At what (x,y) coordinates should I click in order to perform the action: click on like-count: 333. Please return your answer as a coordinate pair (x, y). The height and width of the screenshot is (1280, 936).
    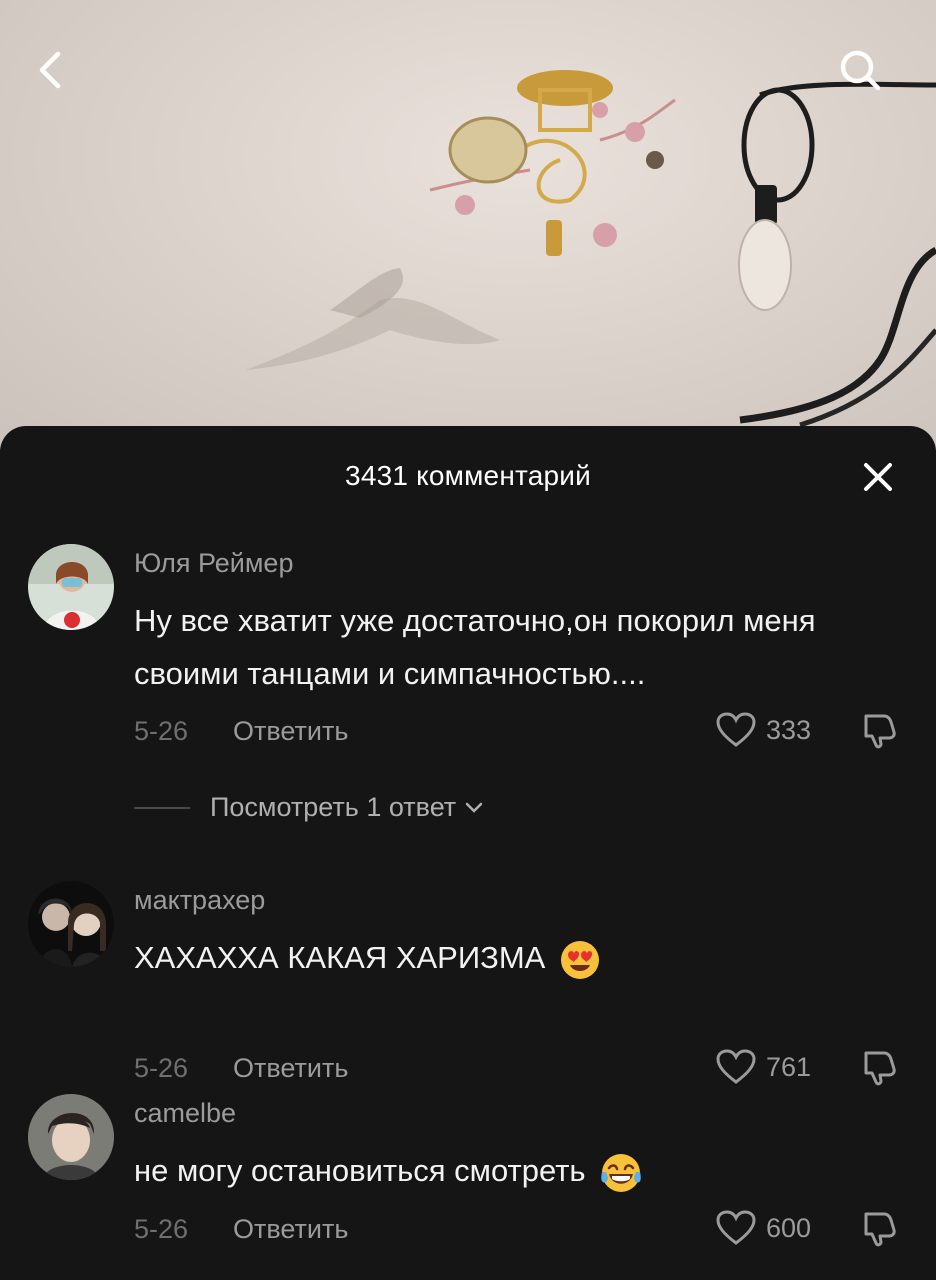
    Looking at the image, I should click on (789, 729).